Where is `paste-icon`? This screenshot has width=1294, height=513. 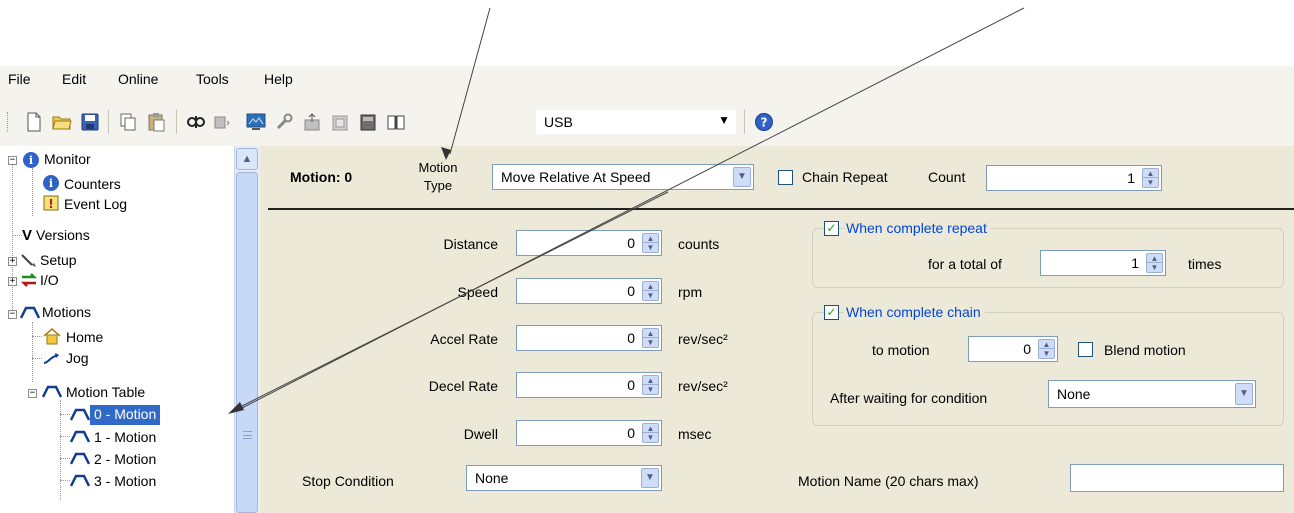 paste-icon is located at coordinates (156, 122).